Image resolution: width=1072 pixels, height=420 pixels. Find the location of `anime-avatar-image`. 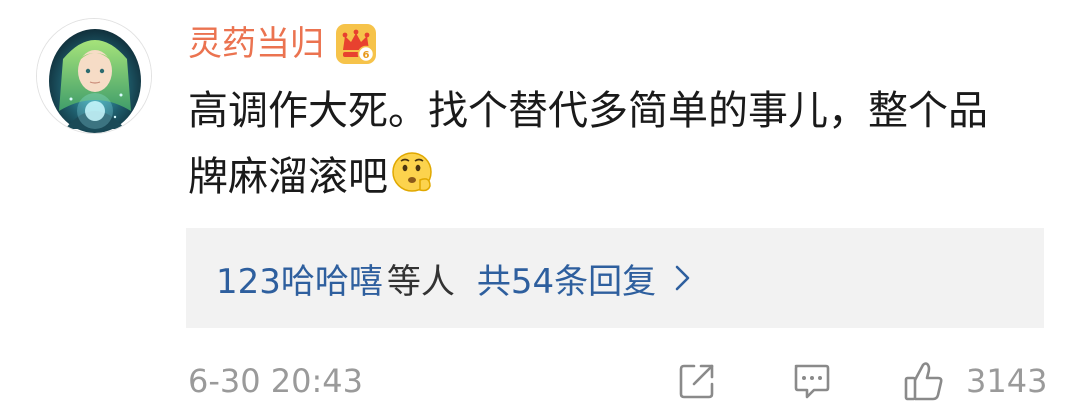

anime-avatar-image is located at coordinates (94, 76).